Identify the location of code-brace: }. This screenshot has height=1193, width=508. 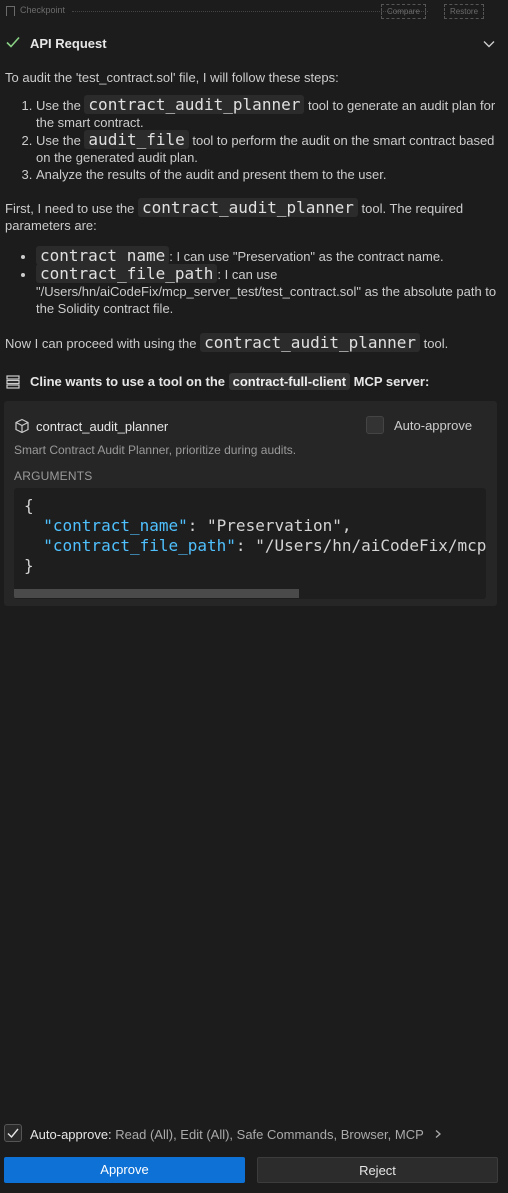
(29, 565).